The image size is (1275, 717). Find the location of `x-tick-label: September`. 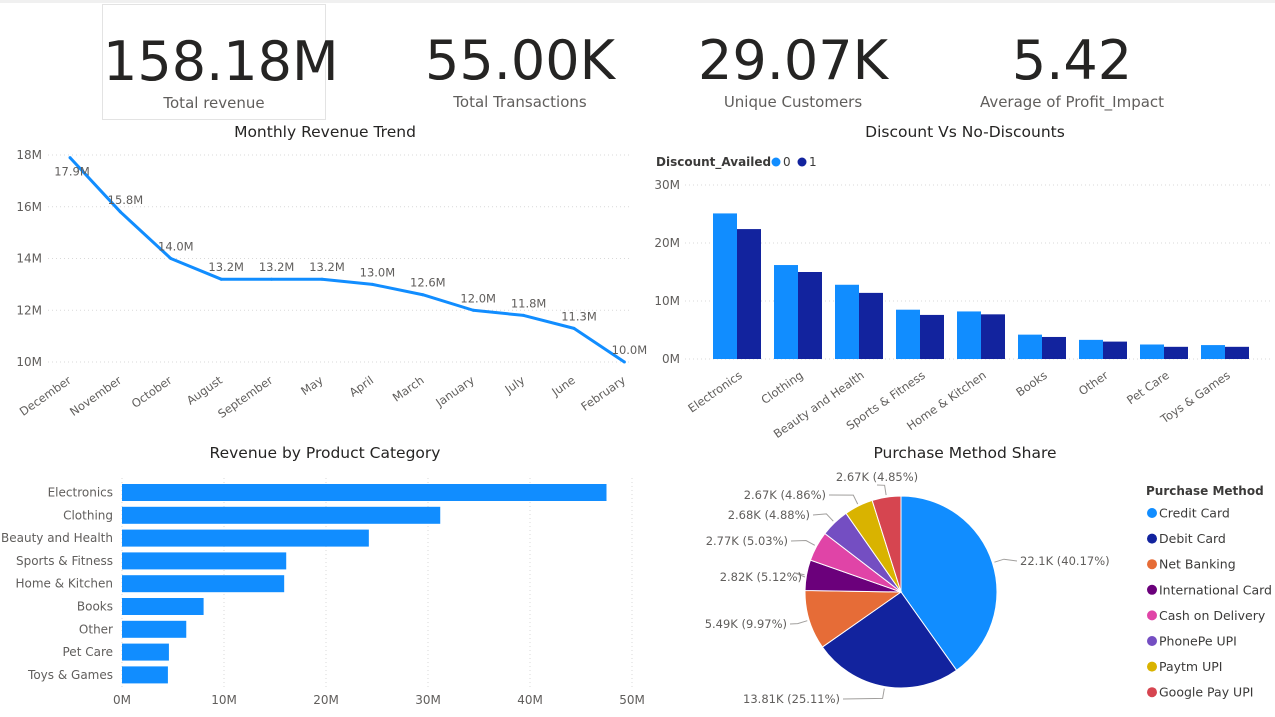

x-tick-label: September is located at coordinates (245, 397).